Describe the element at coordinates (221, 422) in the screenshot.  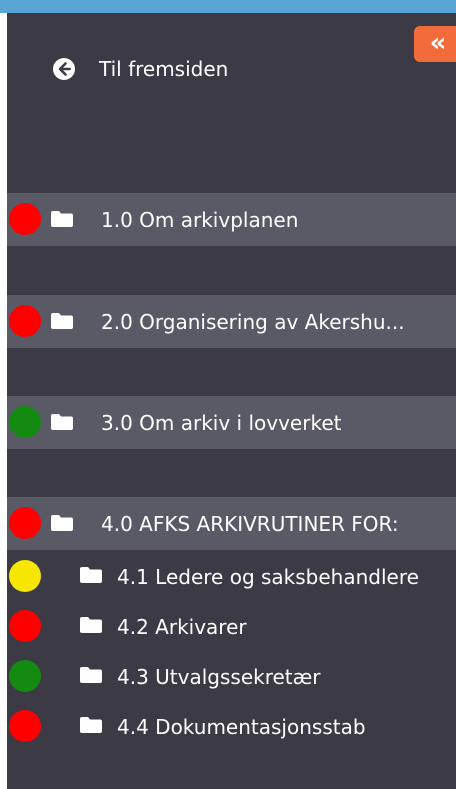
I see `nav-item-label: 3.0 Om arkiv i lovverket` at that location.